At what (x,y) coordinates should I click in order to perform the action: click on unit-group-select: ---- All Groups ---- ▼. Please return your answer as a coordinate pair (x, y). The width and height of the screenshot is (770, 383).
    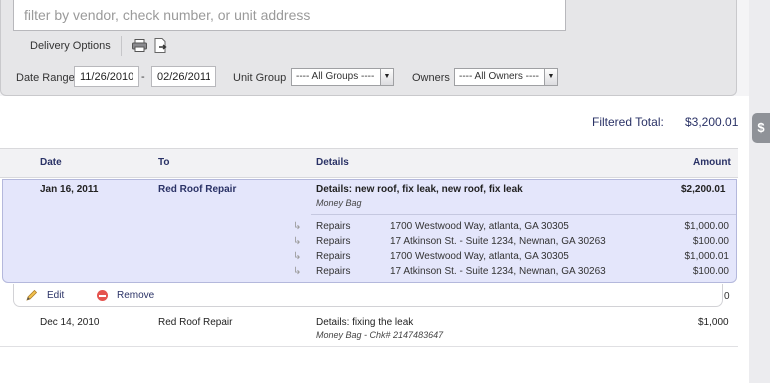
    Looking at the image, I should click on (342, 77).